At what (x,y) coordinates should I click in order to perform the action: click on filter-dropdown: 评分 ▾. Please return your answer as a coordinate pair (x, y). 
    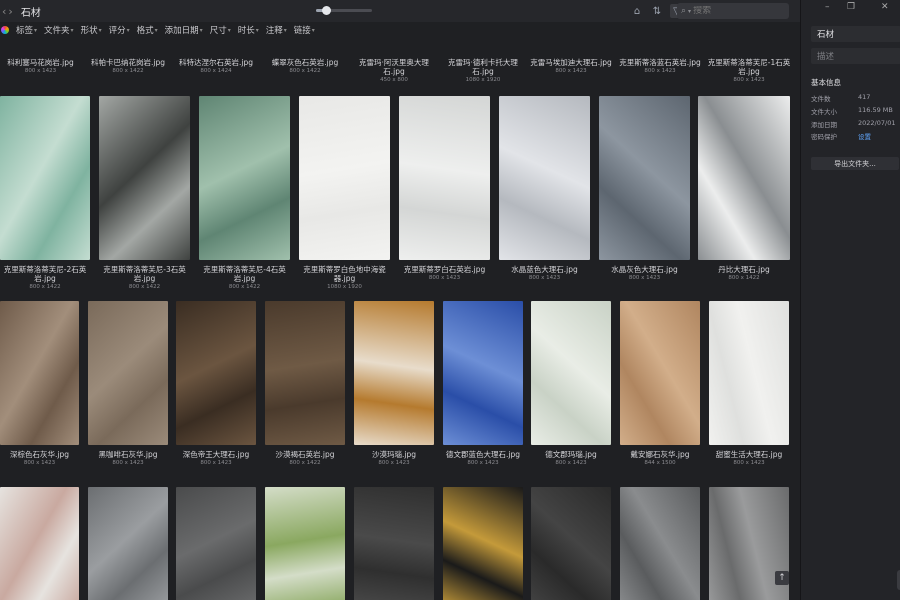
    Looking at the image, I should click on (119, 30).